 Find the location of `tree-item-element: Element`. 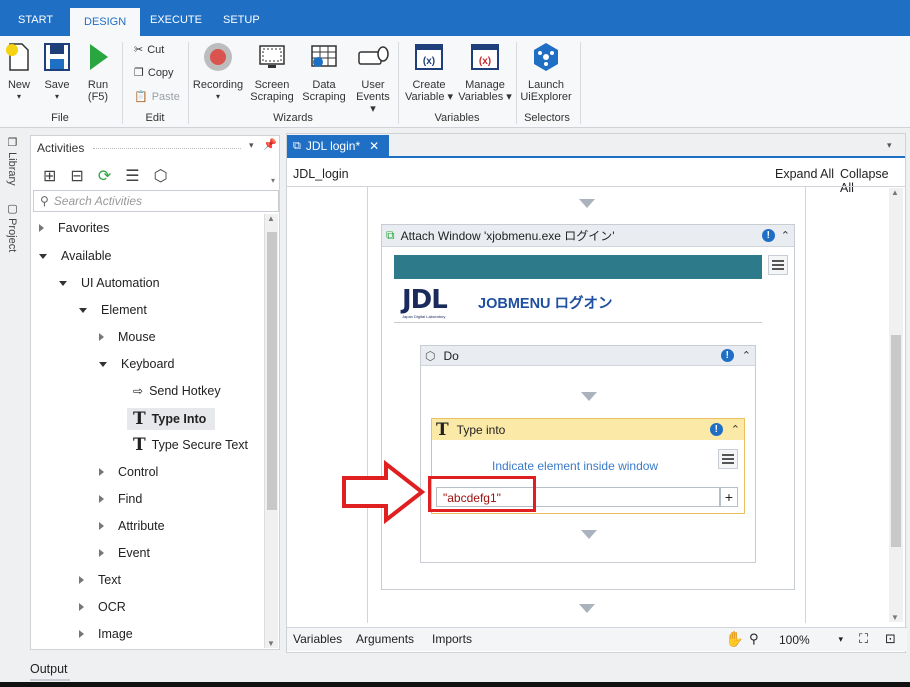

tree-item-element: Element is located at coordinates (113, 310).